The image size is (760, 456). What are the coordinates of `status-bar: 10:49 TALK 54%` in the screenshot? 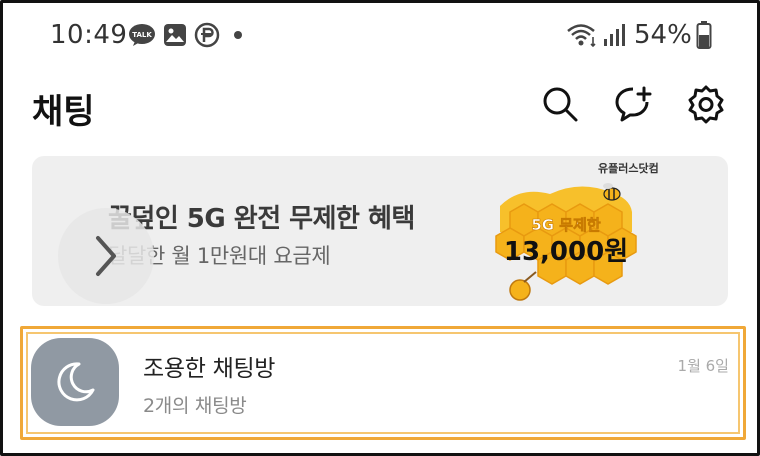 It's located at (380, 35).